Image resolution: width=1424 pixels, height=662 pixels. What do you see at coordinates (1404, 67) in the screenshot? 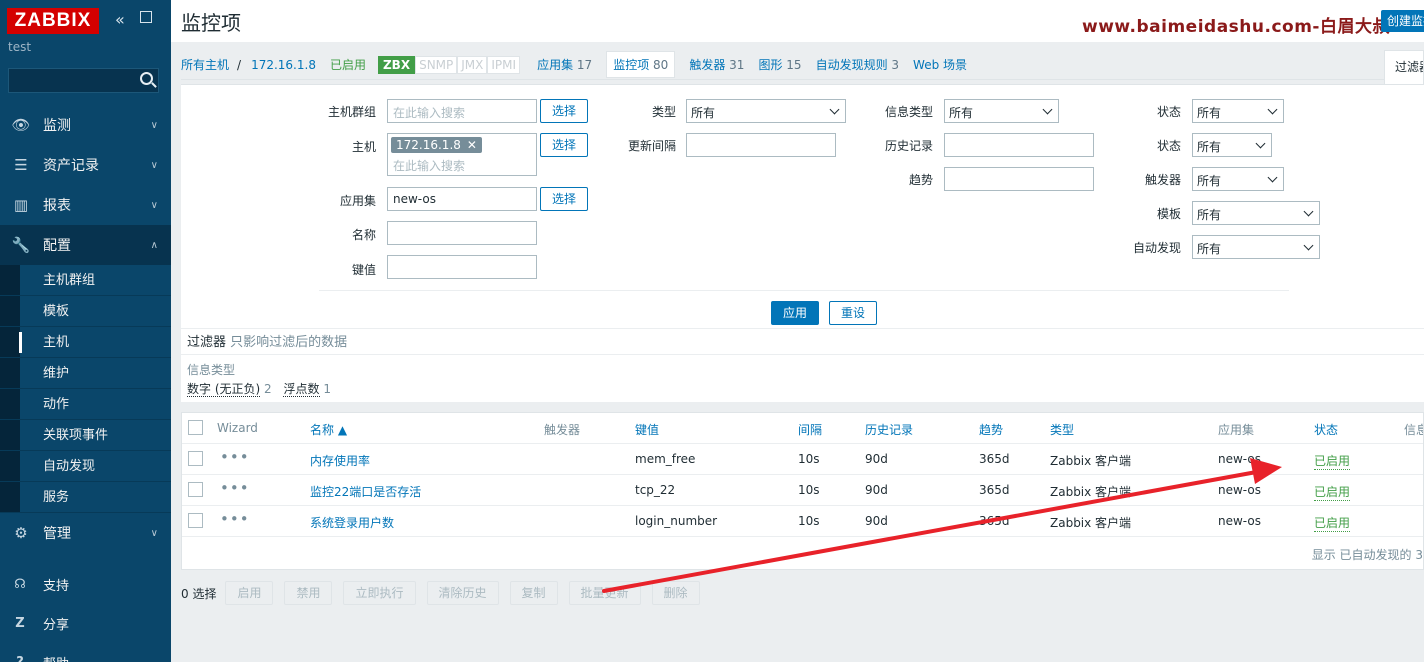
I see `filter-tab: 过滤器` at bounding box center [1404, 67].